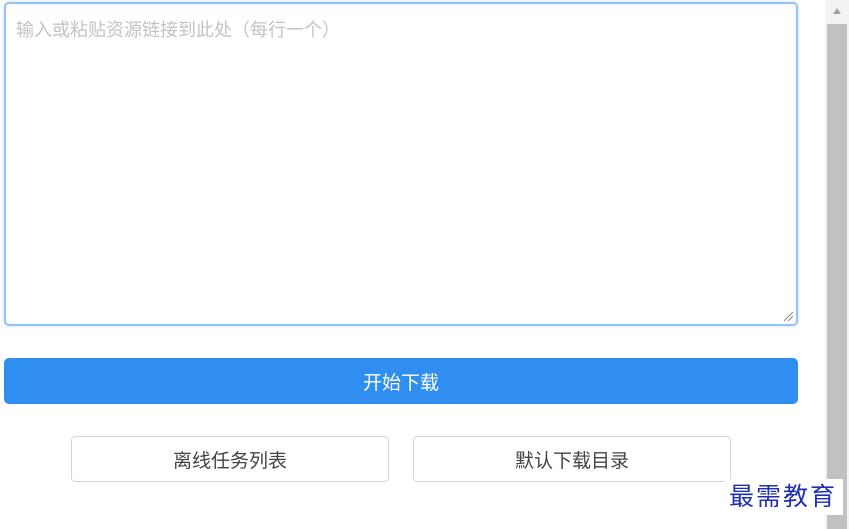 The width and height of the screenshot is (849, 529). What do you see at coordinates (401, 381) in the screenshot?
I see `start-download-button: 开始下载` at bounding box center [401, 381].